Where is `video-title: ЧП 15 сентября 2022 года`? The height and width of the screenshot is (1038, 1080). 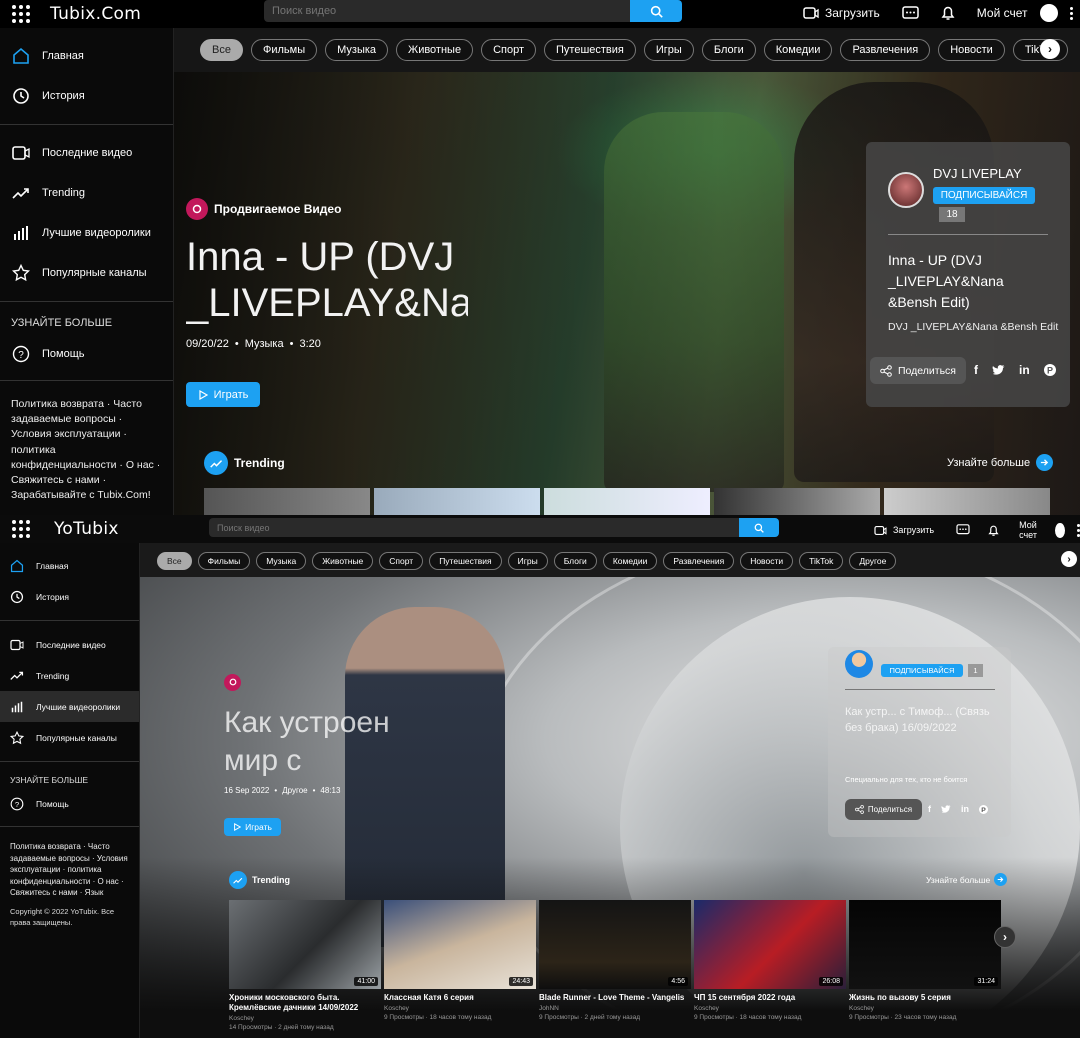
video-title: ЧП 15 сентября 2022 года is located at coordinates (770, 998).